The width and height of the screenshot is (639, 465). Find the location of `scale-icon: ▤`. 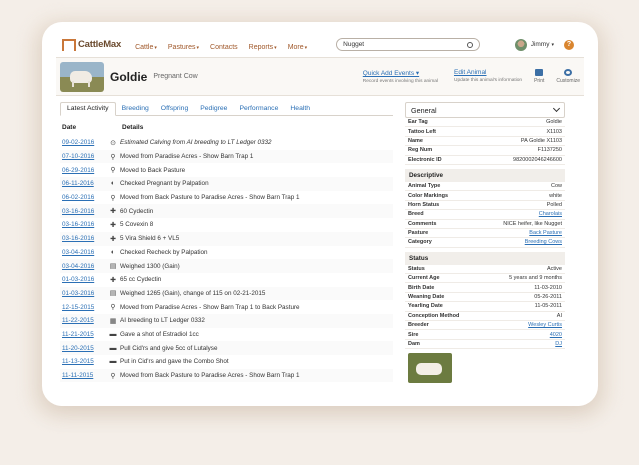

scale-icon: ▤ is located at coordinates (113, 267).